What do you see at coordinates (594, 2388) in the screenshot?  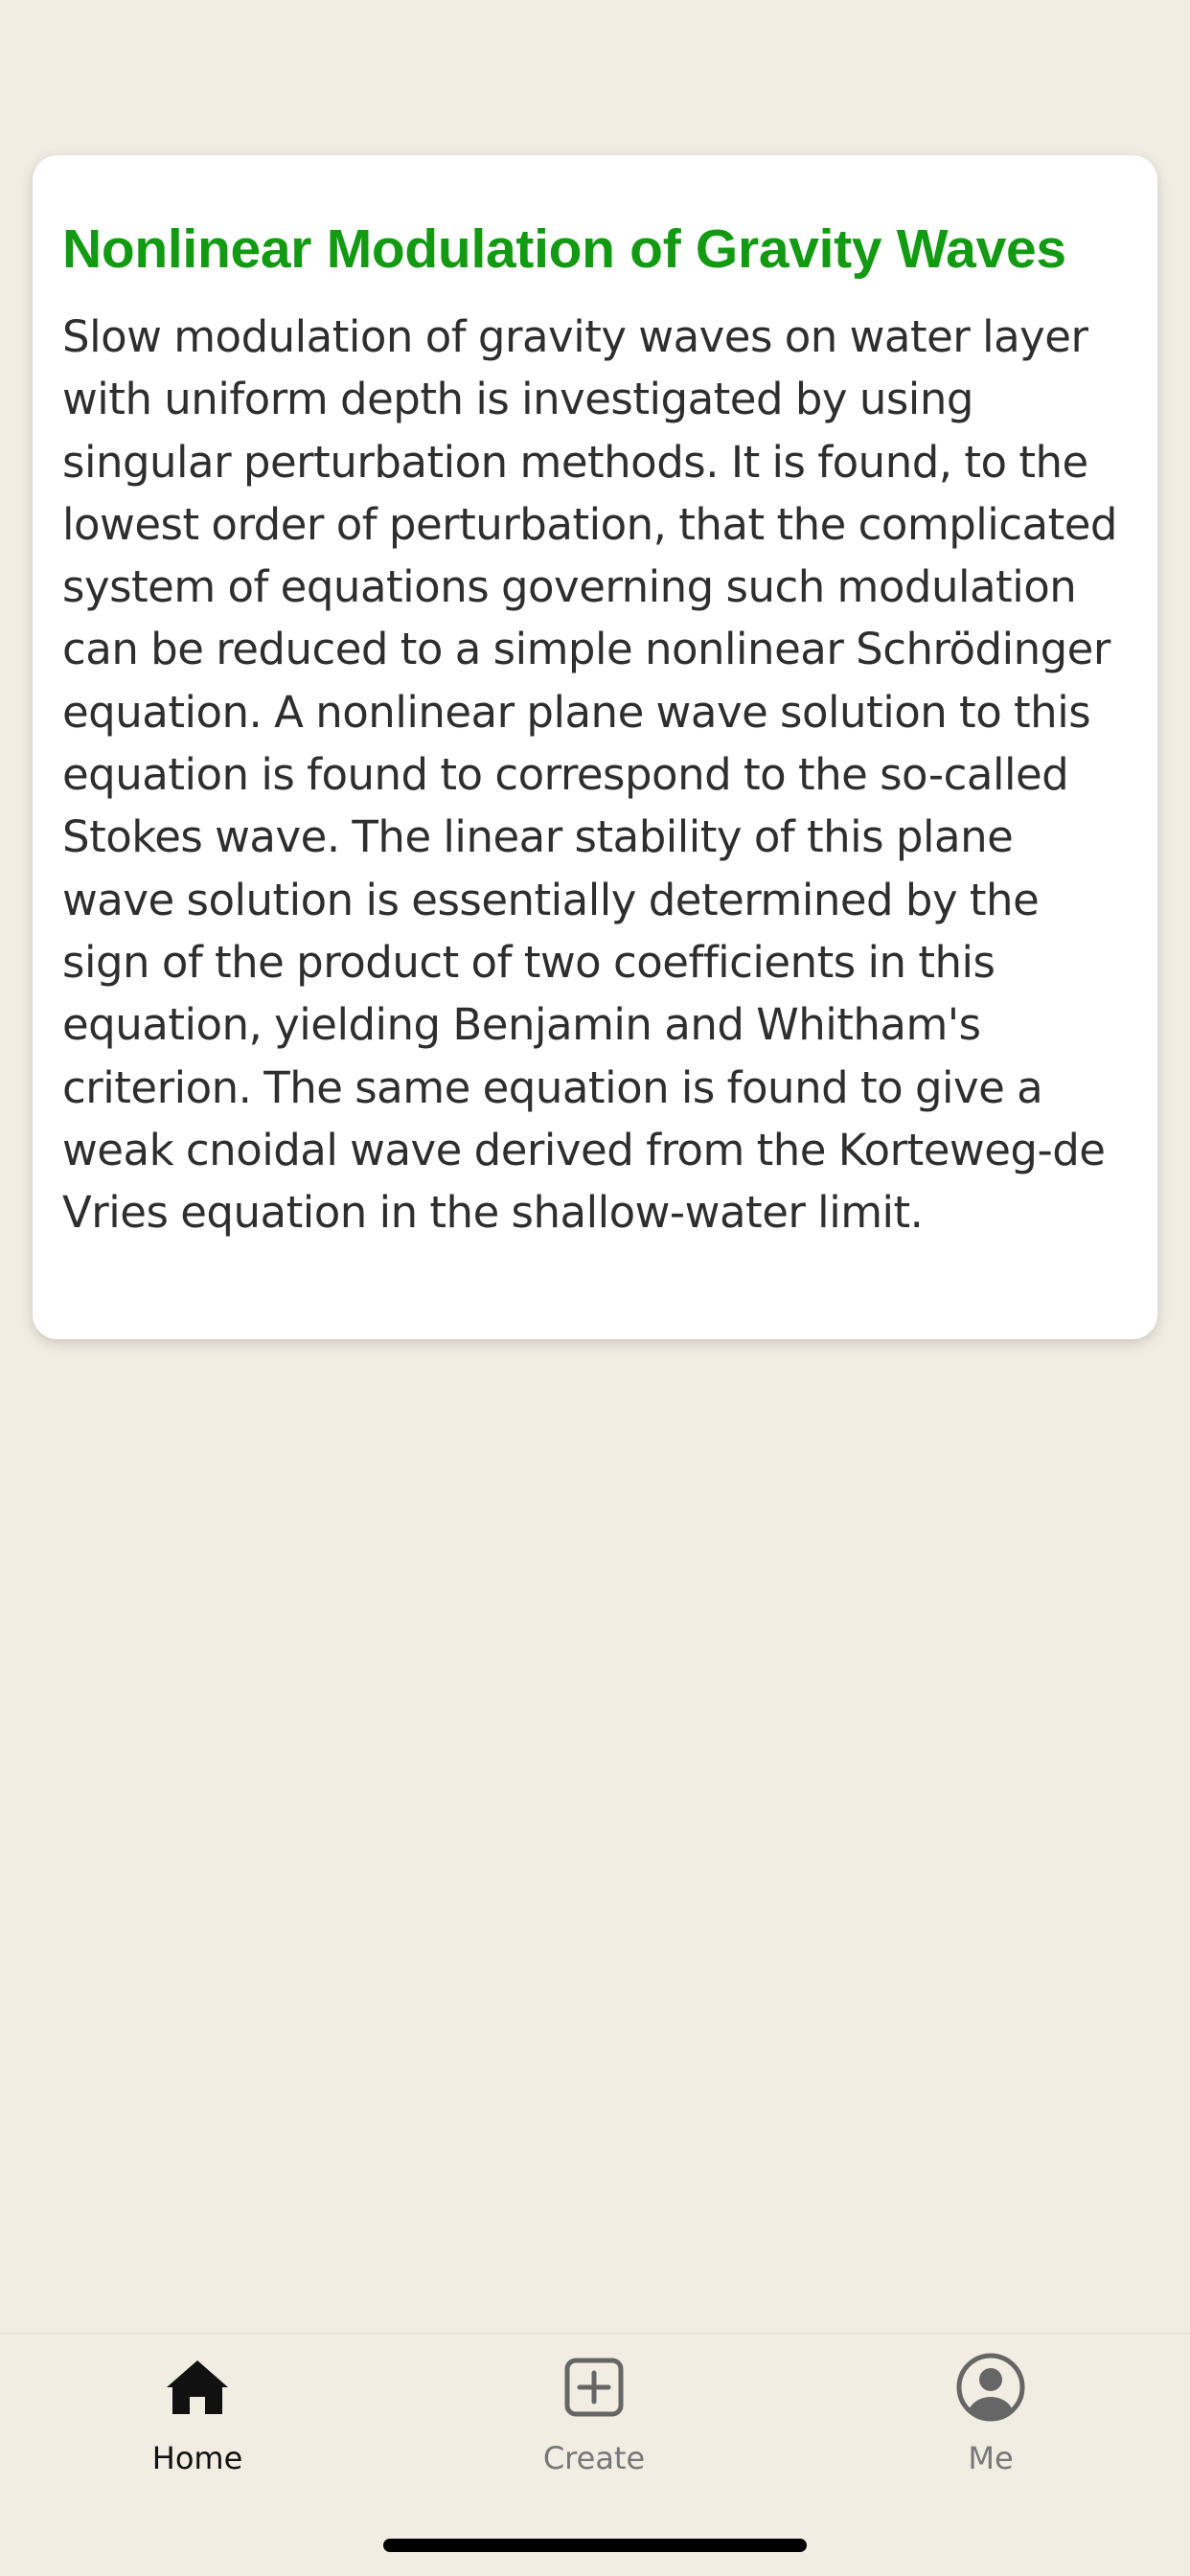 I see `plus-square-icon` at bounding box center [594, 2388].